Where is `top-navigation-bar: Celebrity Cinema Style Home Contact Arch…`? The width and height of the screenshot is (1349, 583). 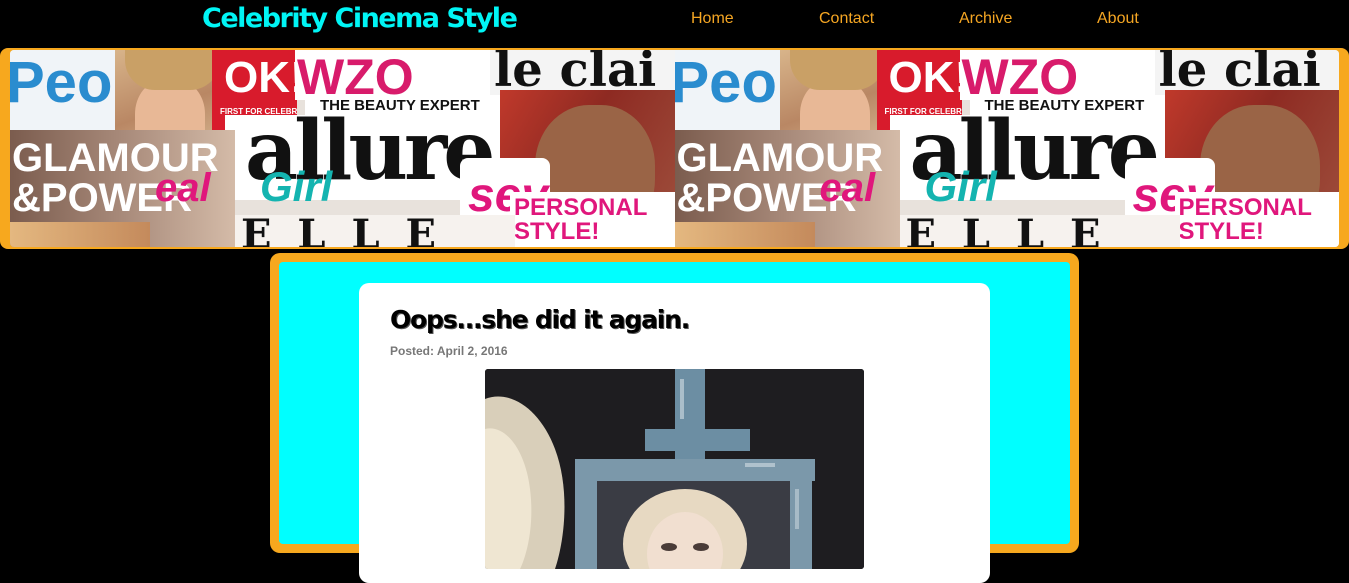 top-navigation-bar: Celebrity Cinema Style Home Contact Arch… is located at coordinates (674, 22).